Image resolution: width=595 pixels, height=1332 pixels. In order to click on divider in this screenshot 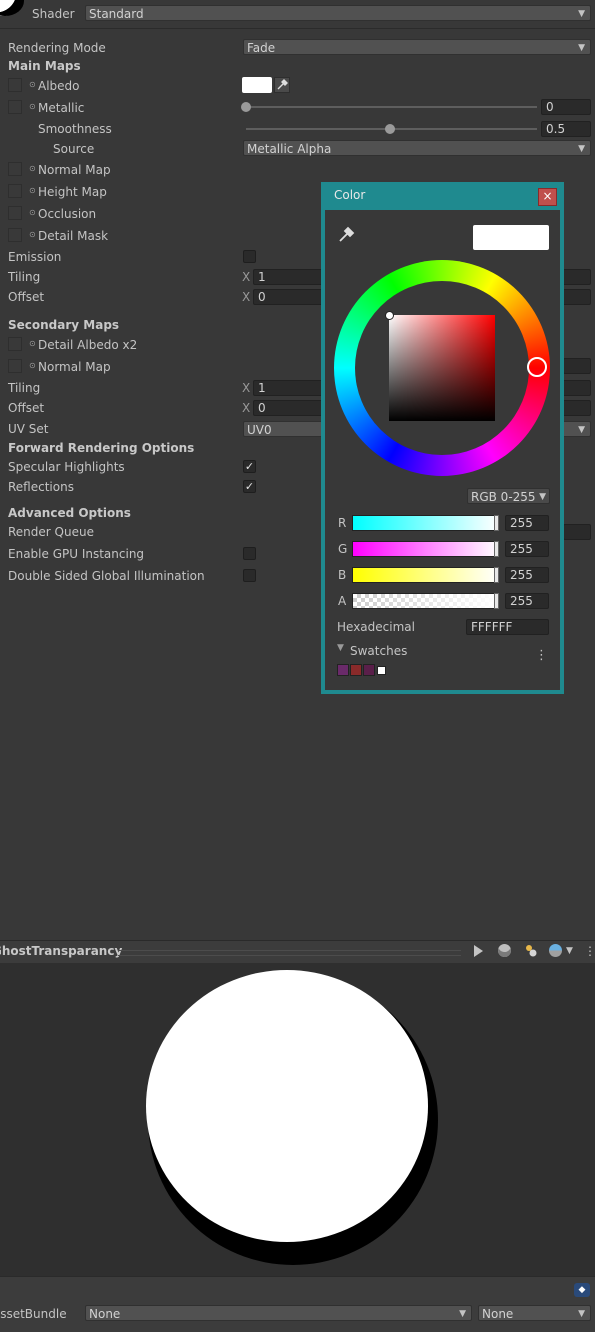, I will do `click(297, 28)`.